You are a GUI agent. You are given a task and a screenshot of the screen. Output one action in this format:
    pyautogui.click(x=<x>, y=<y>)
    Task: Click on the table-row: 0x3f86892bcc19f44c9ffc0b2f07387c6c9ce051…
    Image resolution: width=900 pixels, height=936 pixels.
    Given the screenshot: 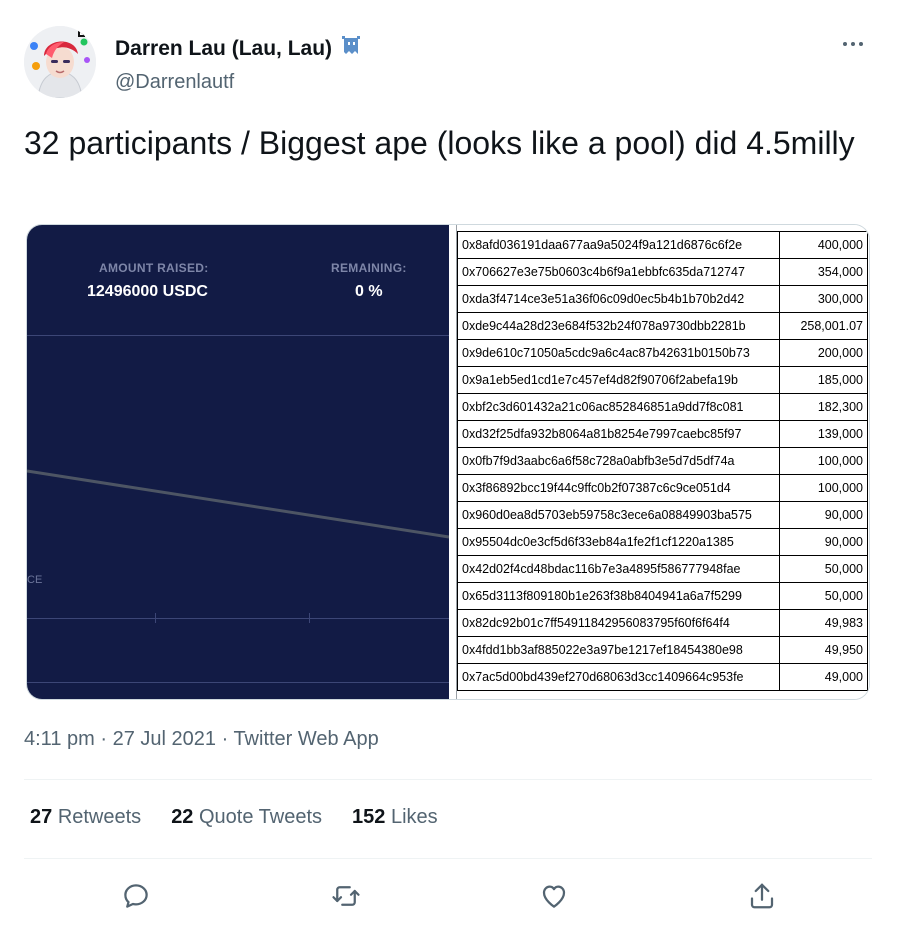 What is the action you would take?
    pyautogui.click(x=662, y=488)
    